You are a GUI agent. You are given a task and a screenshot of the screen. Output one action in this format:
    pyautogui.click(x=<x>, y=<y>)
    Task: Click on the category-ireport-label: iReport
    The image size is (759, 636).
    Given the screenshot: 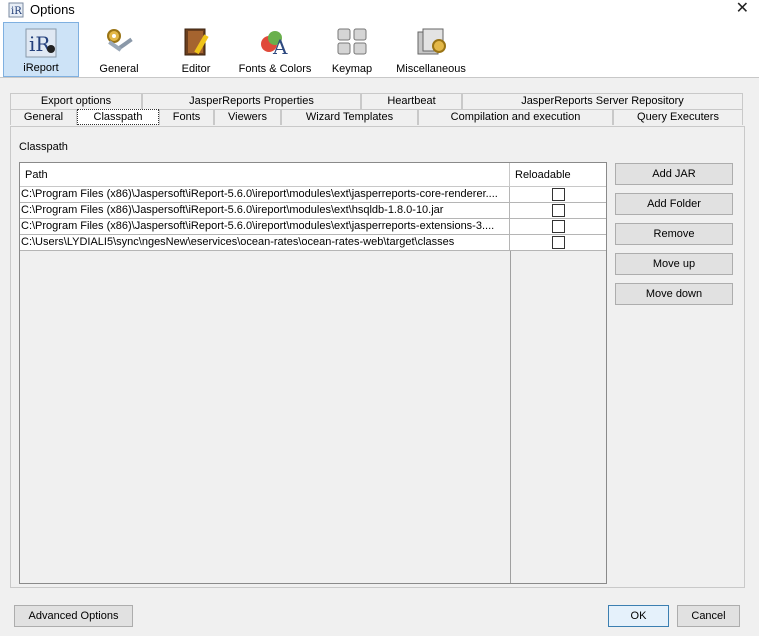 What is the action you would take?
    pyautogui.click(x=41, y=68)
    